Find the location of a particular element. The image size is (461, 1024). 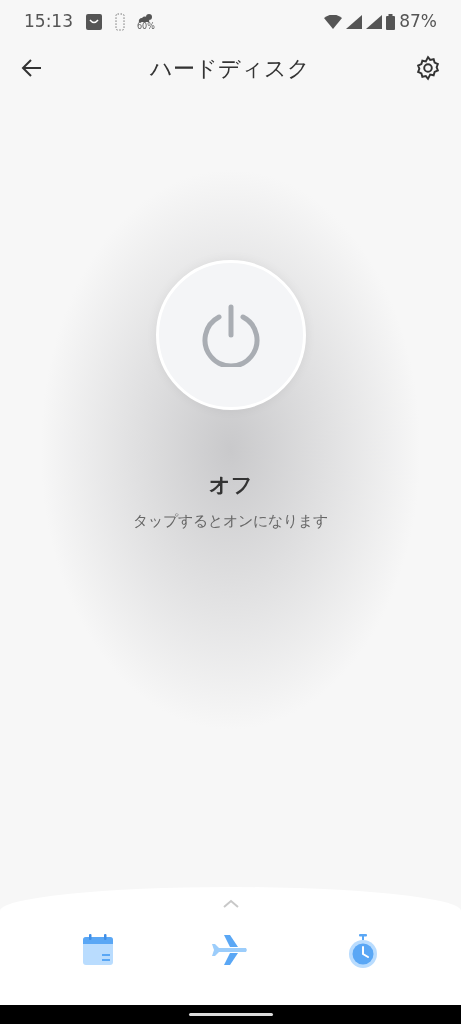

page-title: ハードディスク is located at coordinates (229, 68).